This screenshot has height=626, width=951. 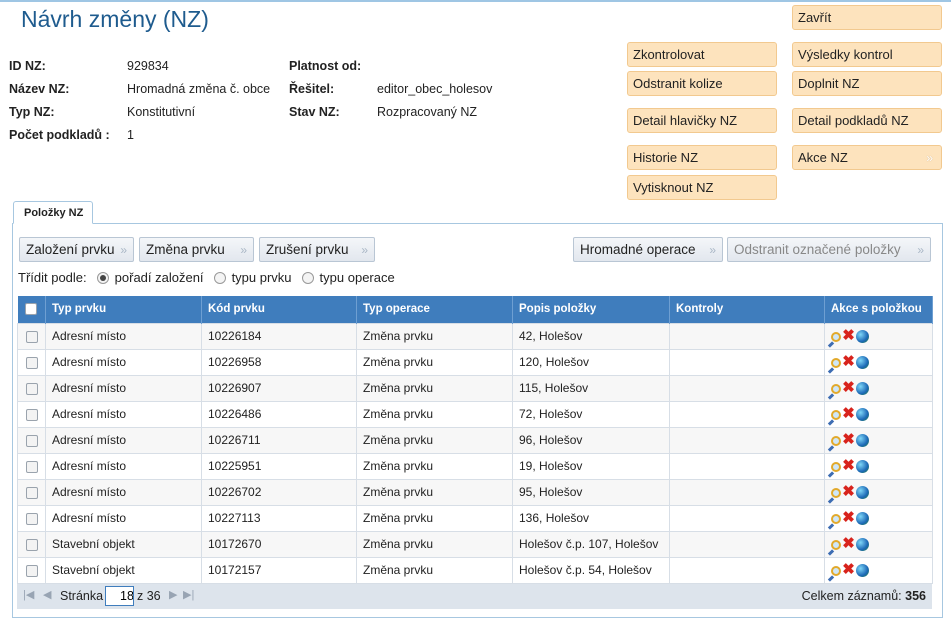 I want to click on select-all-checkbox, so click(x=31, y=309).